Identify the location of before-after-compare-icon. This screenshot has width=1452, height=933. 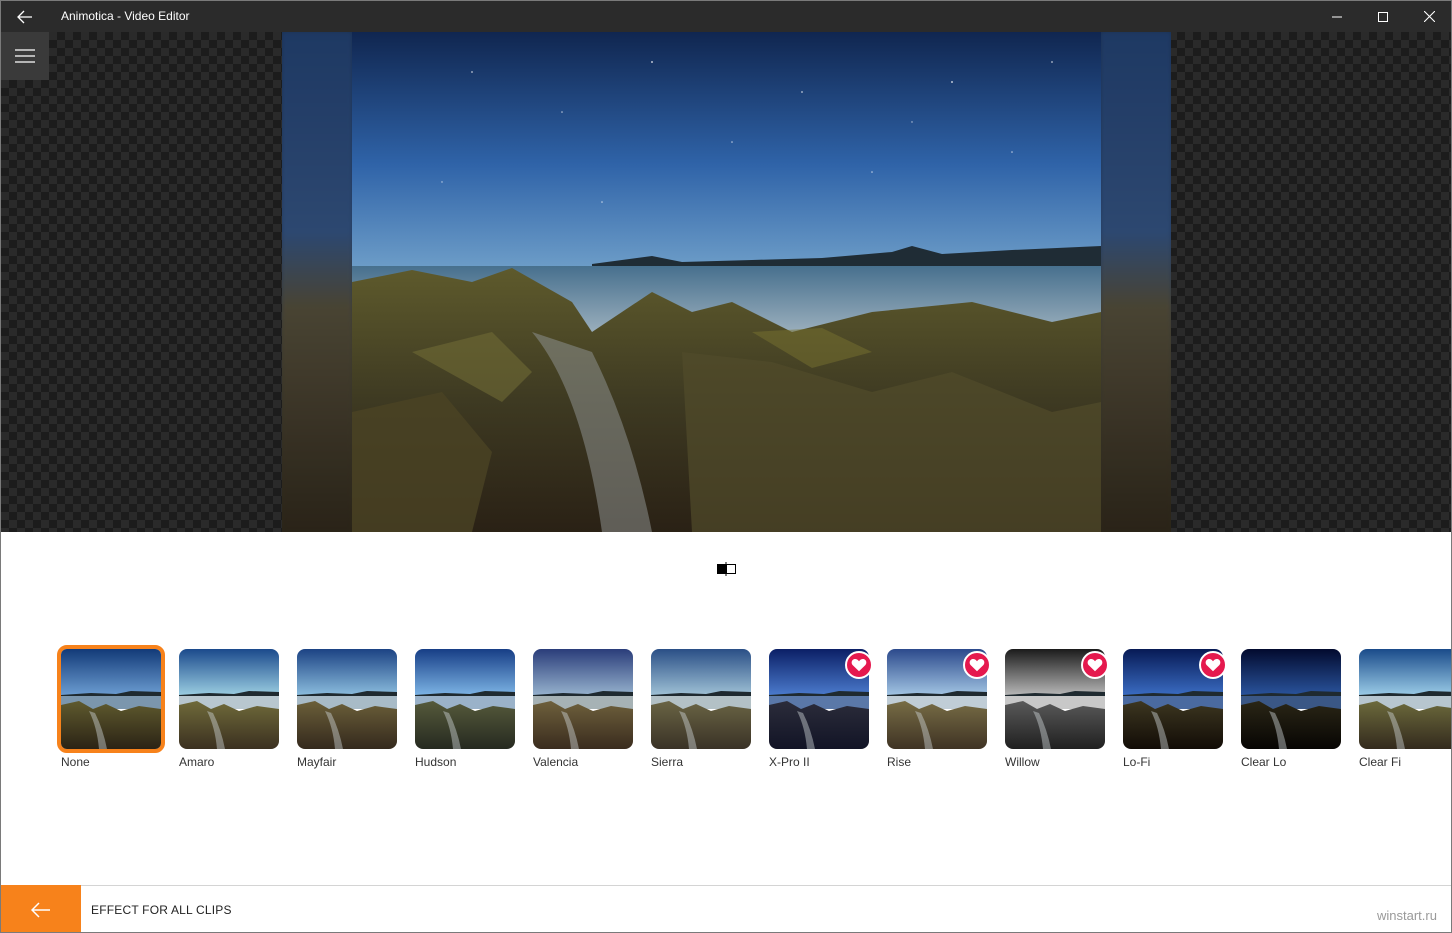
(726, 569).